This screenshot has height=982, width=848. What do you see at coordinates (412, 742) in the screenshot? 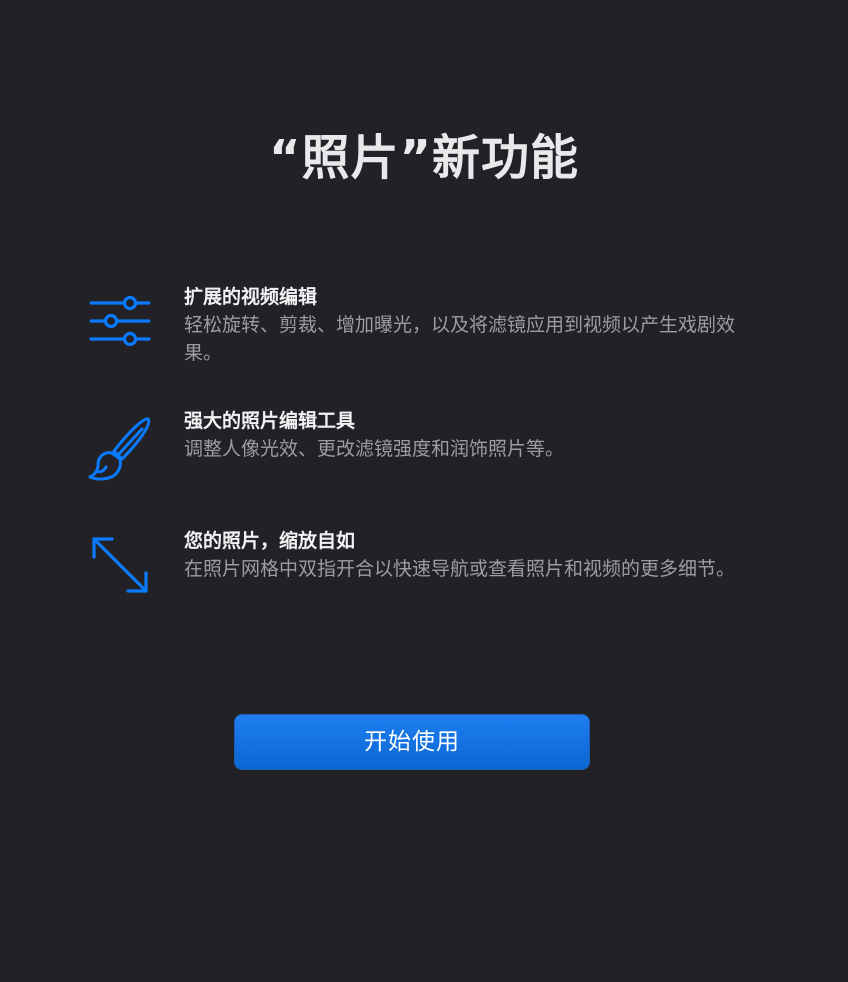
I see `start-button: 开始使用` at bounding box center [412, 742].